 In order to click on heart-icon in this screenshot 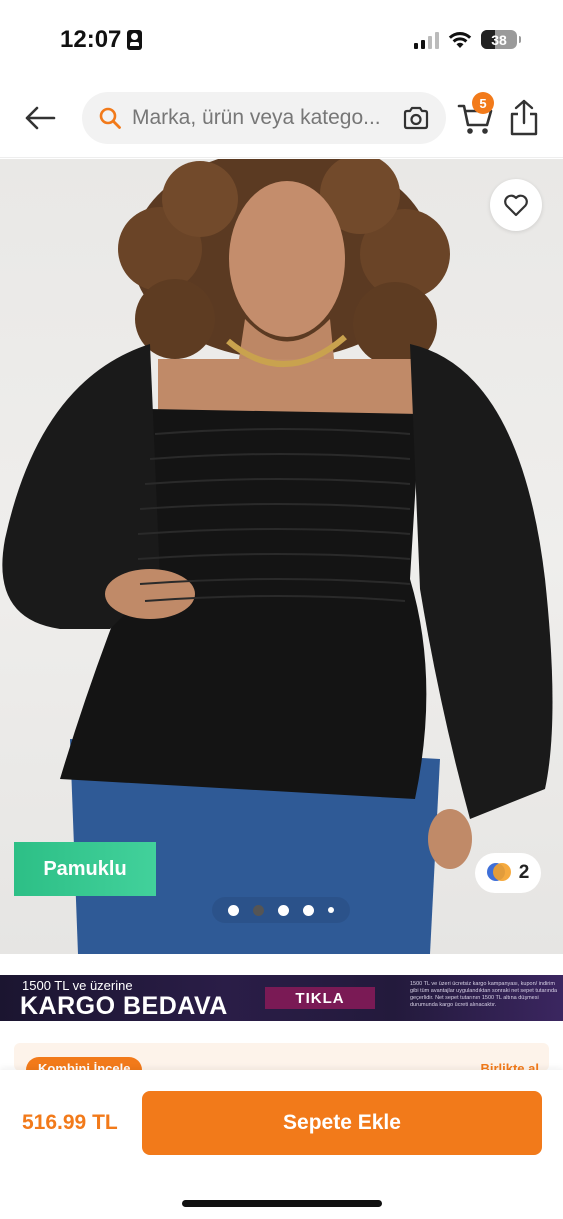, I will do `click(516, 205)`.